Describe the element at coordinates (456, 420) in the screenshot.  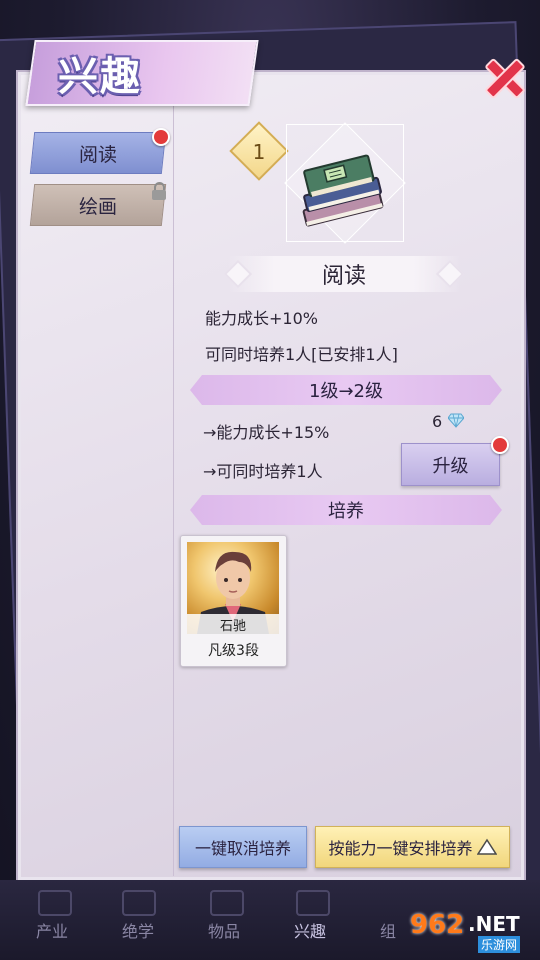
I see `diamond-icon` at that location.